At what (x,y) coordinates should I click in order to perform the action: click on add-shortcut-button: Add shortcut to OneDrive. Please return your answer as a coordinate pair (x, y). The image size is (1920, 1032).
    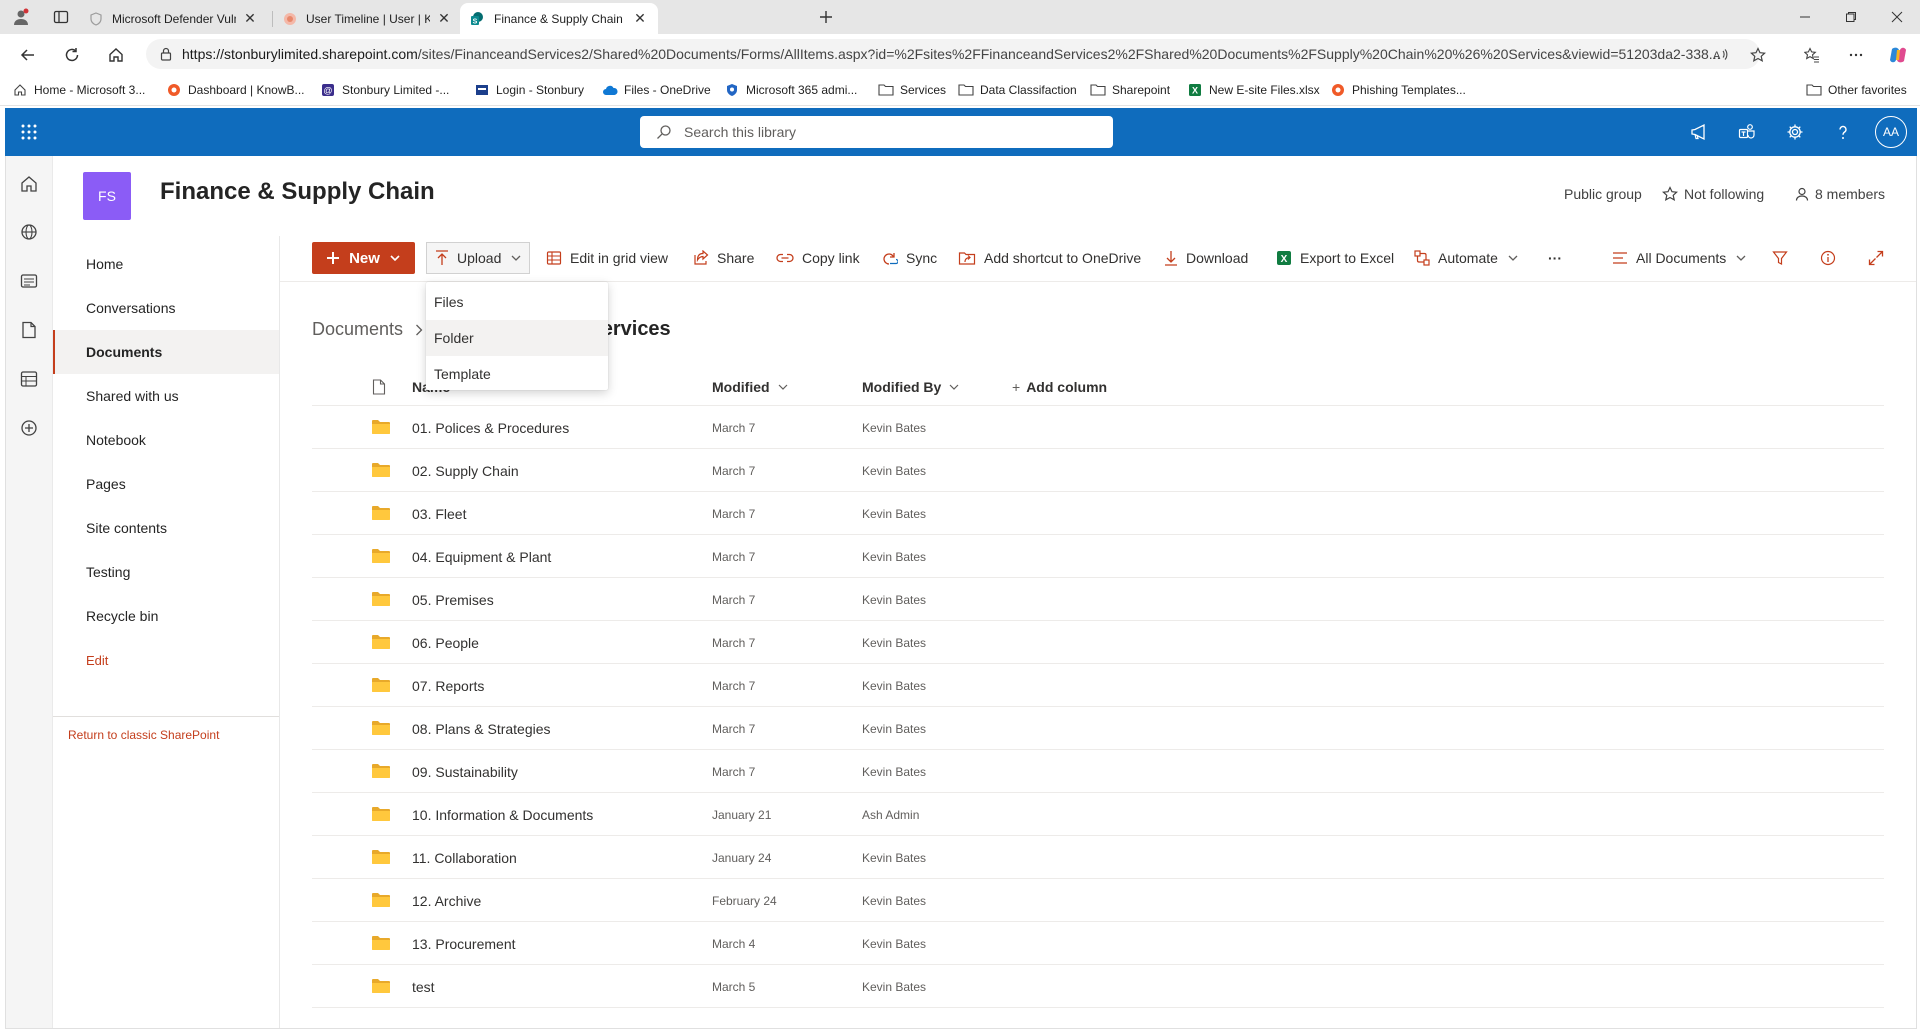
    Looking at the image, I should click on (1049, 258).